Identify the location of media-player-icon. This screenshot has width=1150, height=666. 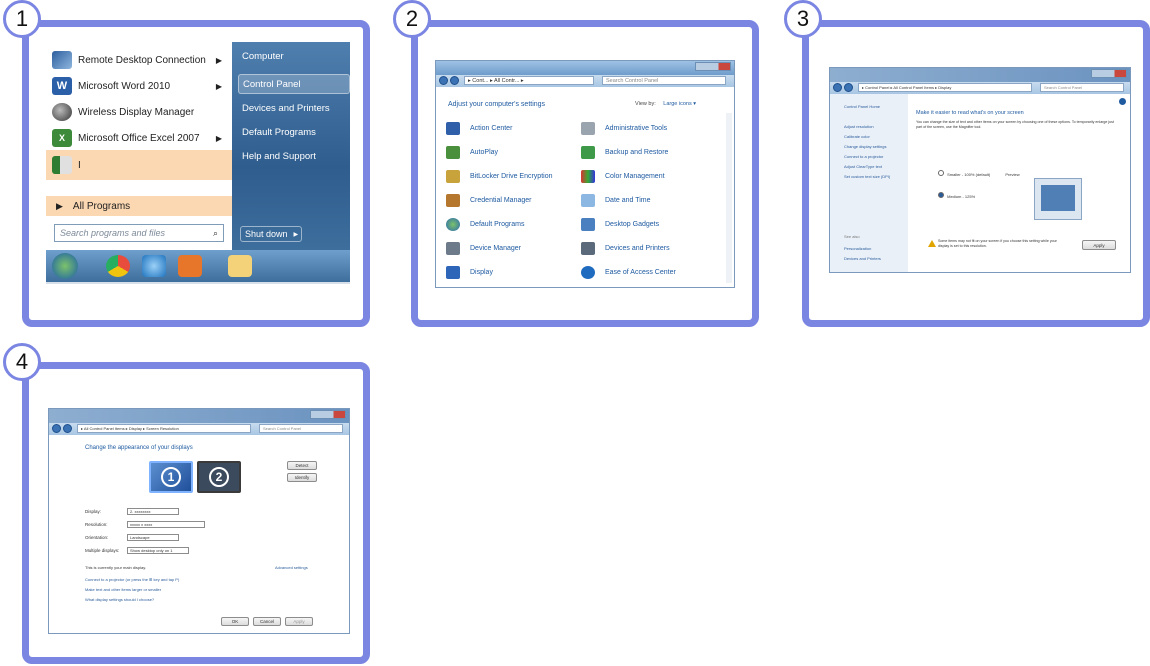
(190, 266).